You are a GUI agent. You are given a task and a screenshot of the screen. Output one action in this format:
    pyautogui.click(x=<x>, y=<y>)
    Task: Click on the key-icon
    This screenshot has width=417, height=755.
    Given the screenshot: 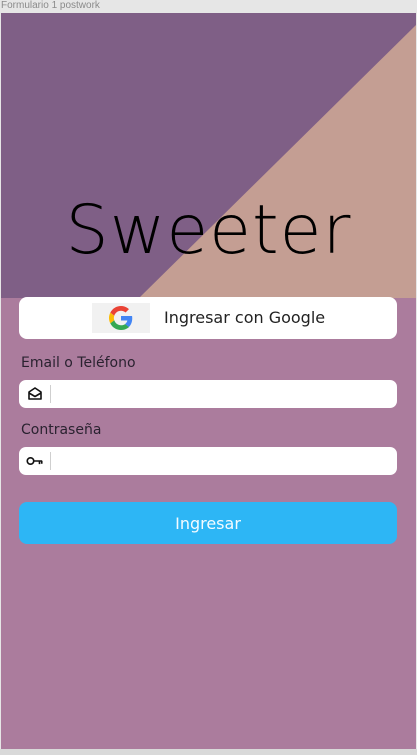 What is the action you would take?
    pyautogui.click(x=35, y=461)
    